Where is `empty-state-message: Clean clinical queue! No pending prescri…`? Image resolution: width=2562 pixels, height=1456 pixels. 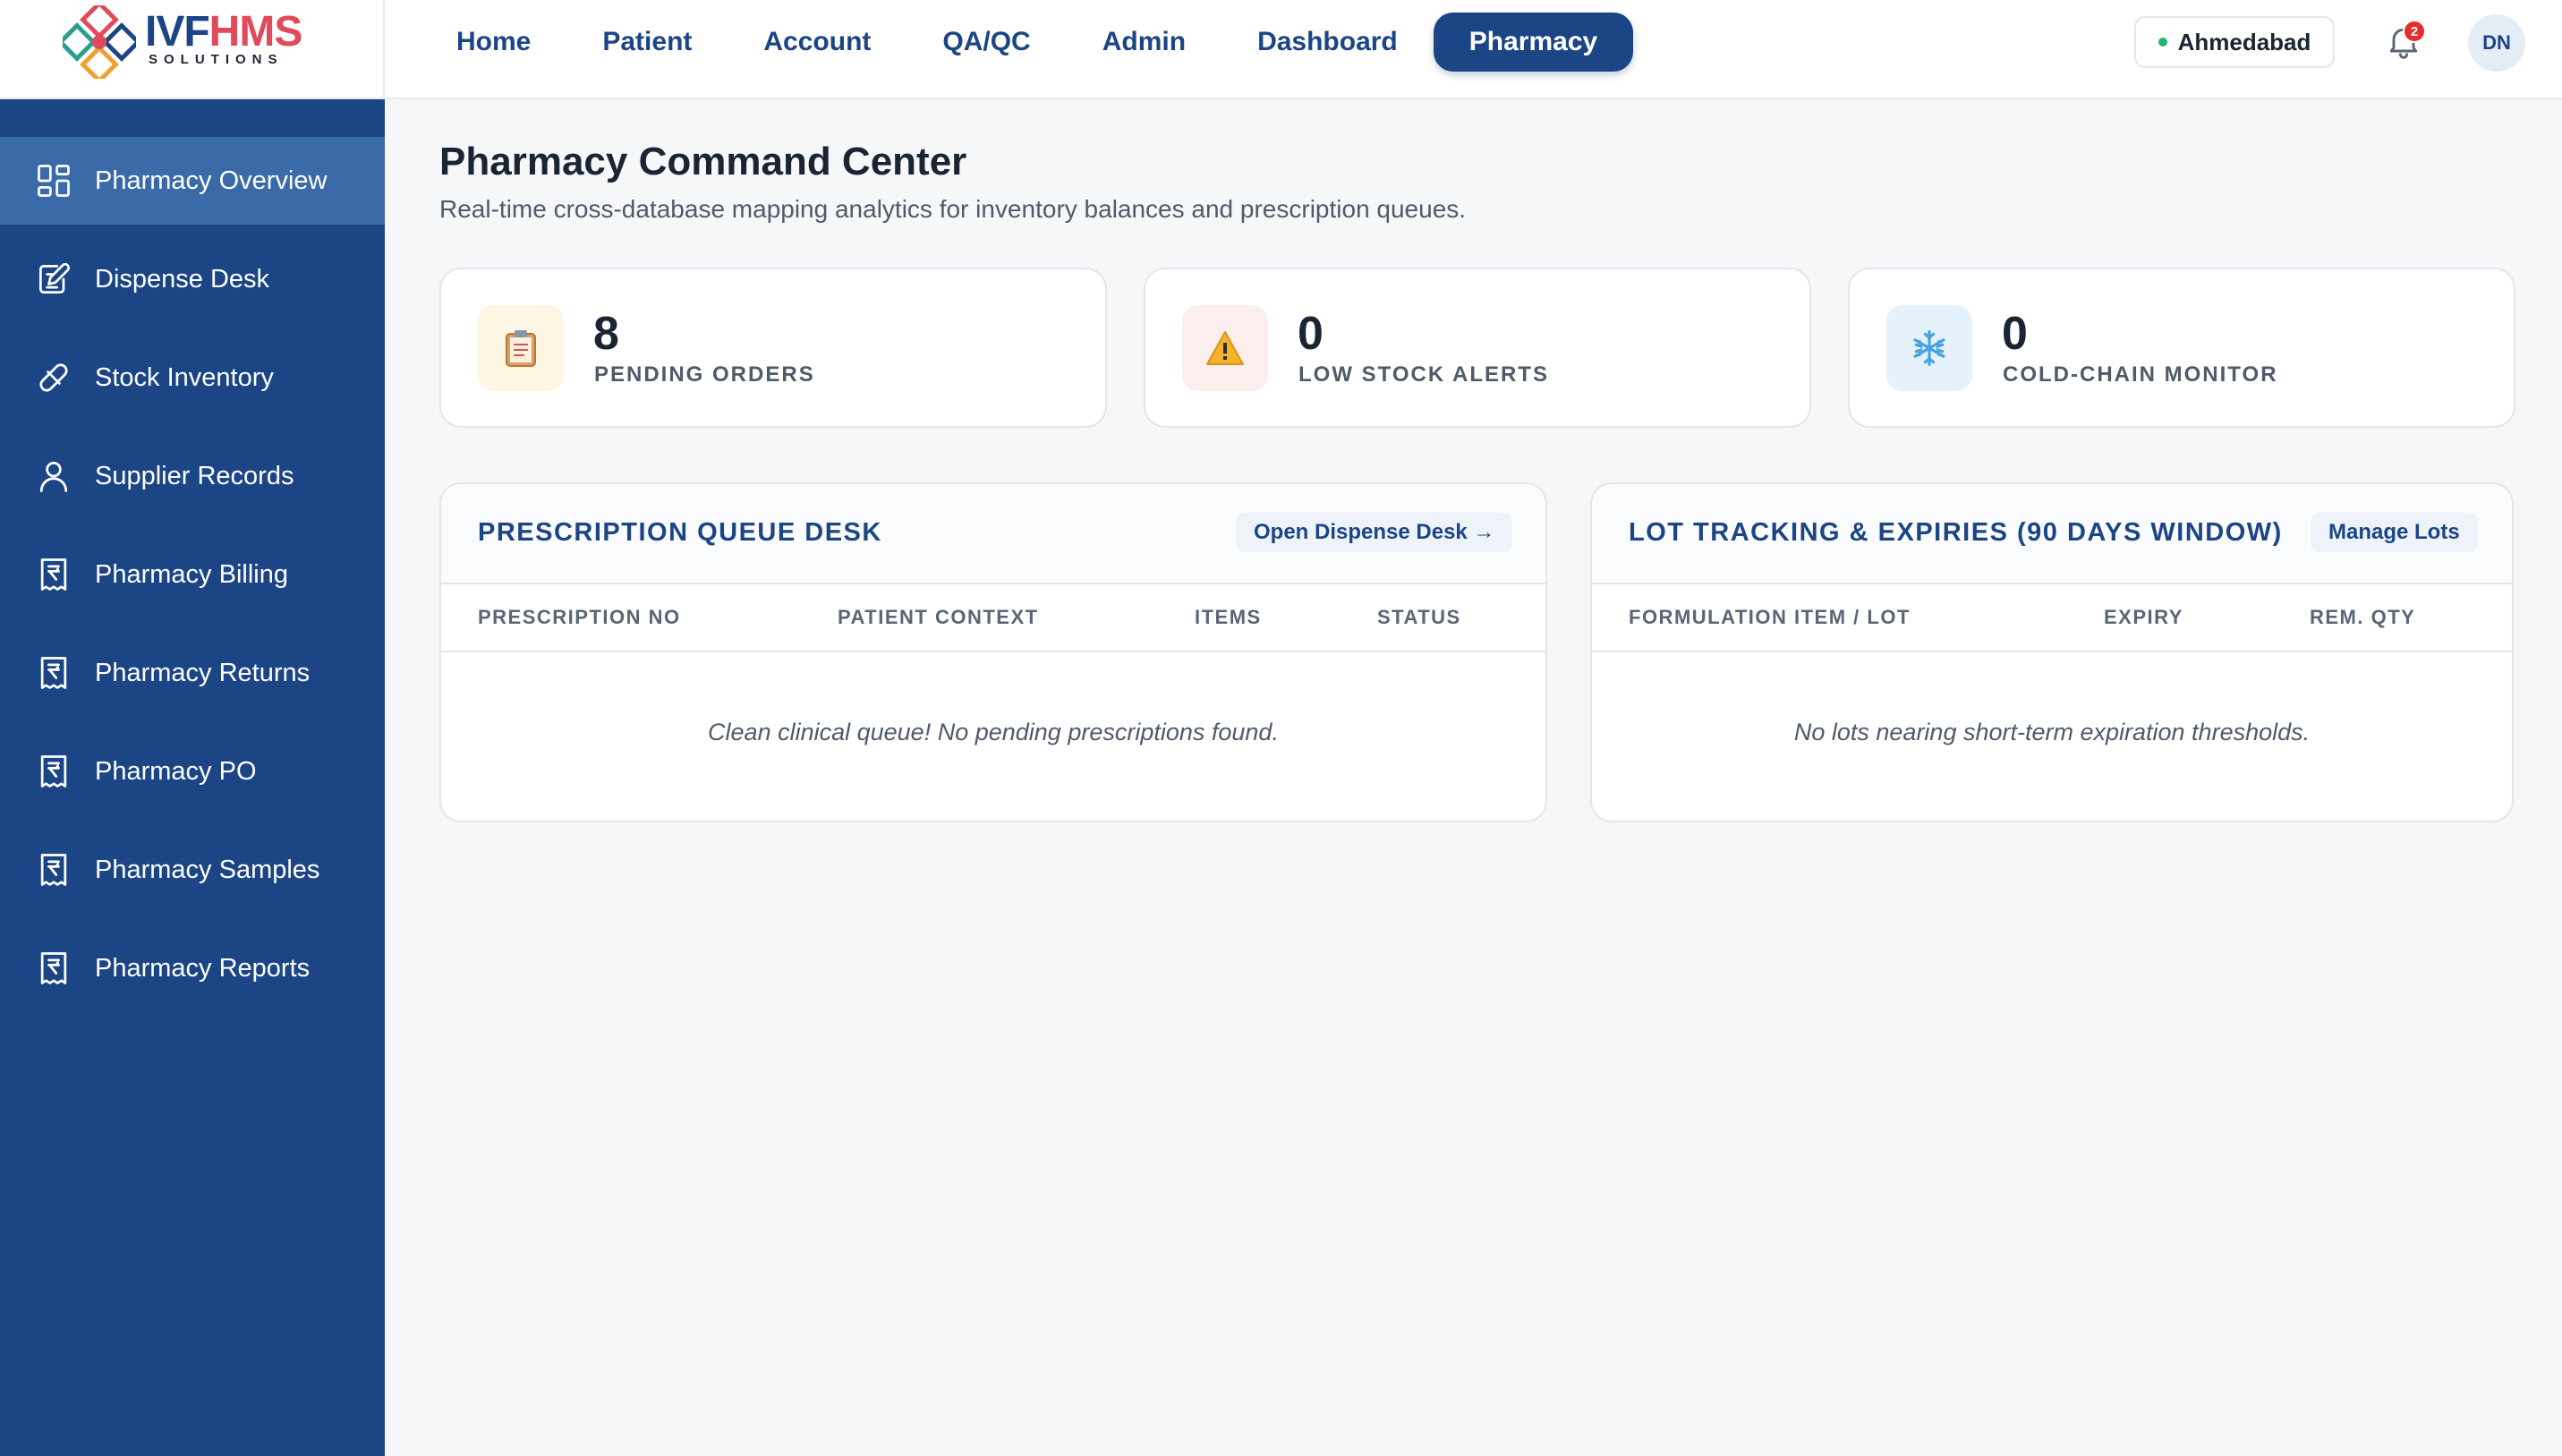 empty-state-message: Clean clinical queue! No pending prescri… is located at coordinates (994, 732).